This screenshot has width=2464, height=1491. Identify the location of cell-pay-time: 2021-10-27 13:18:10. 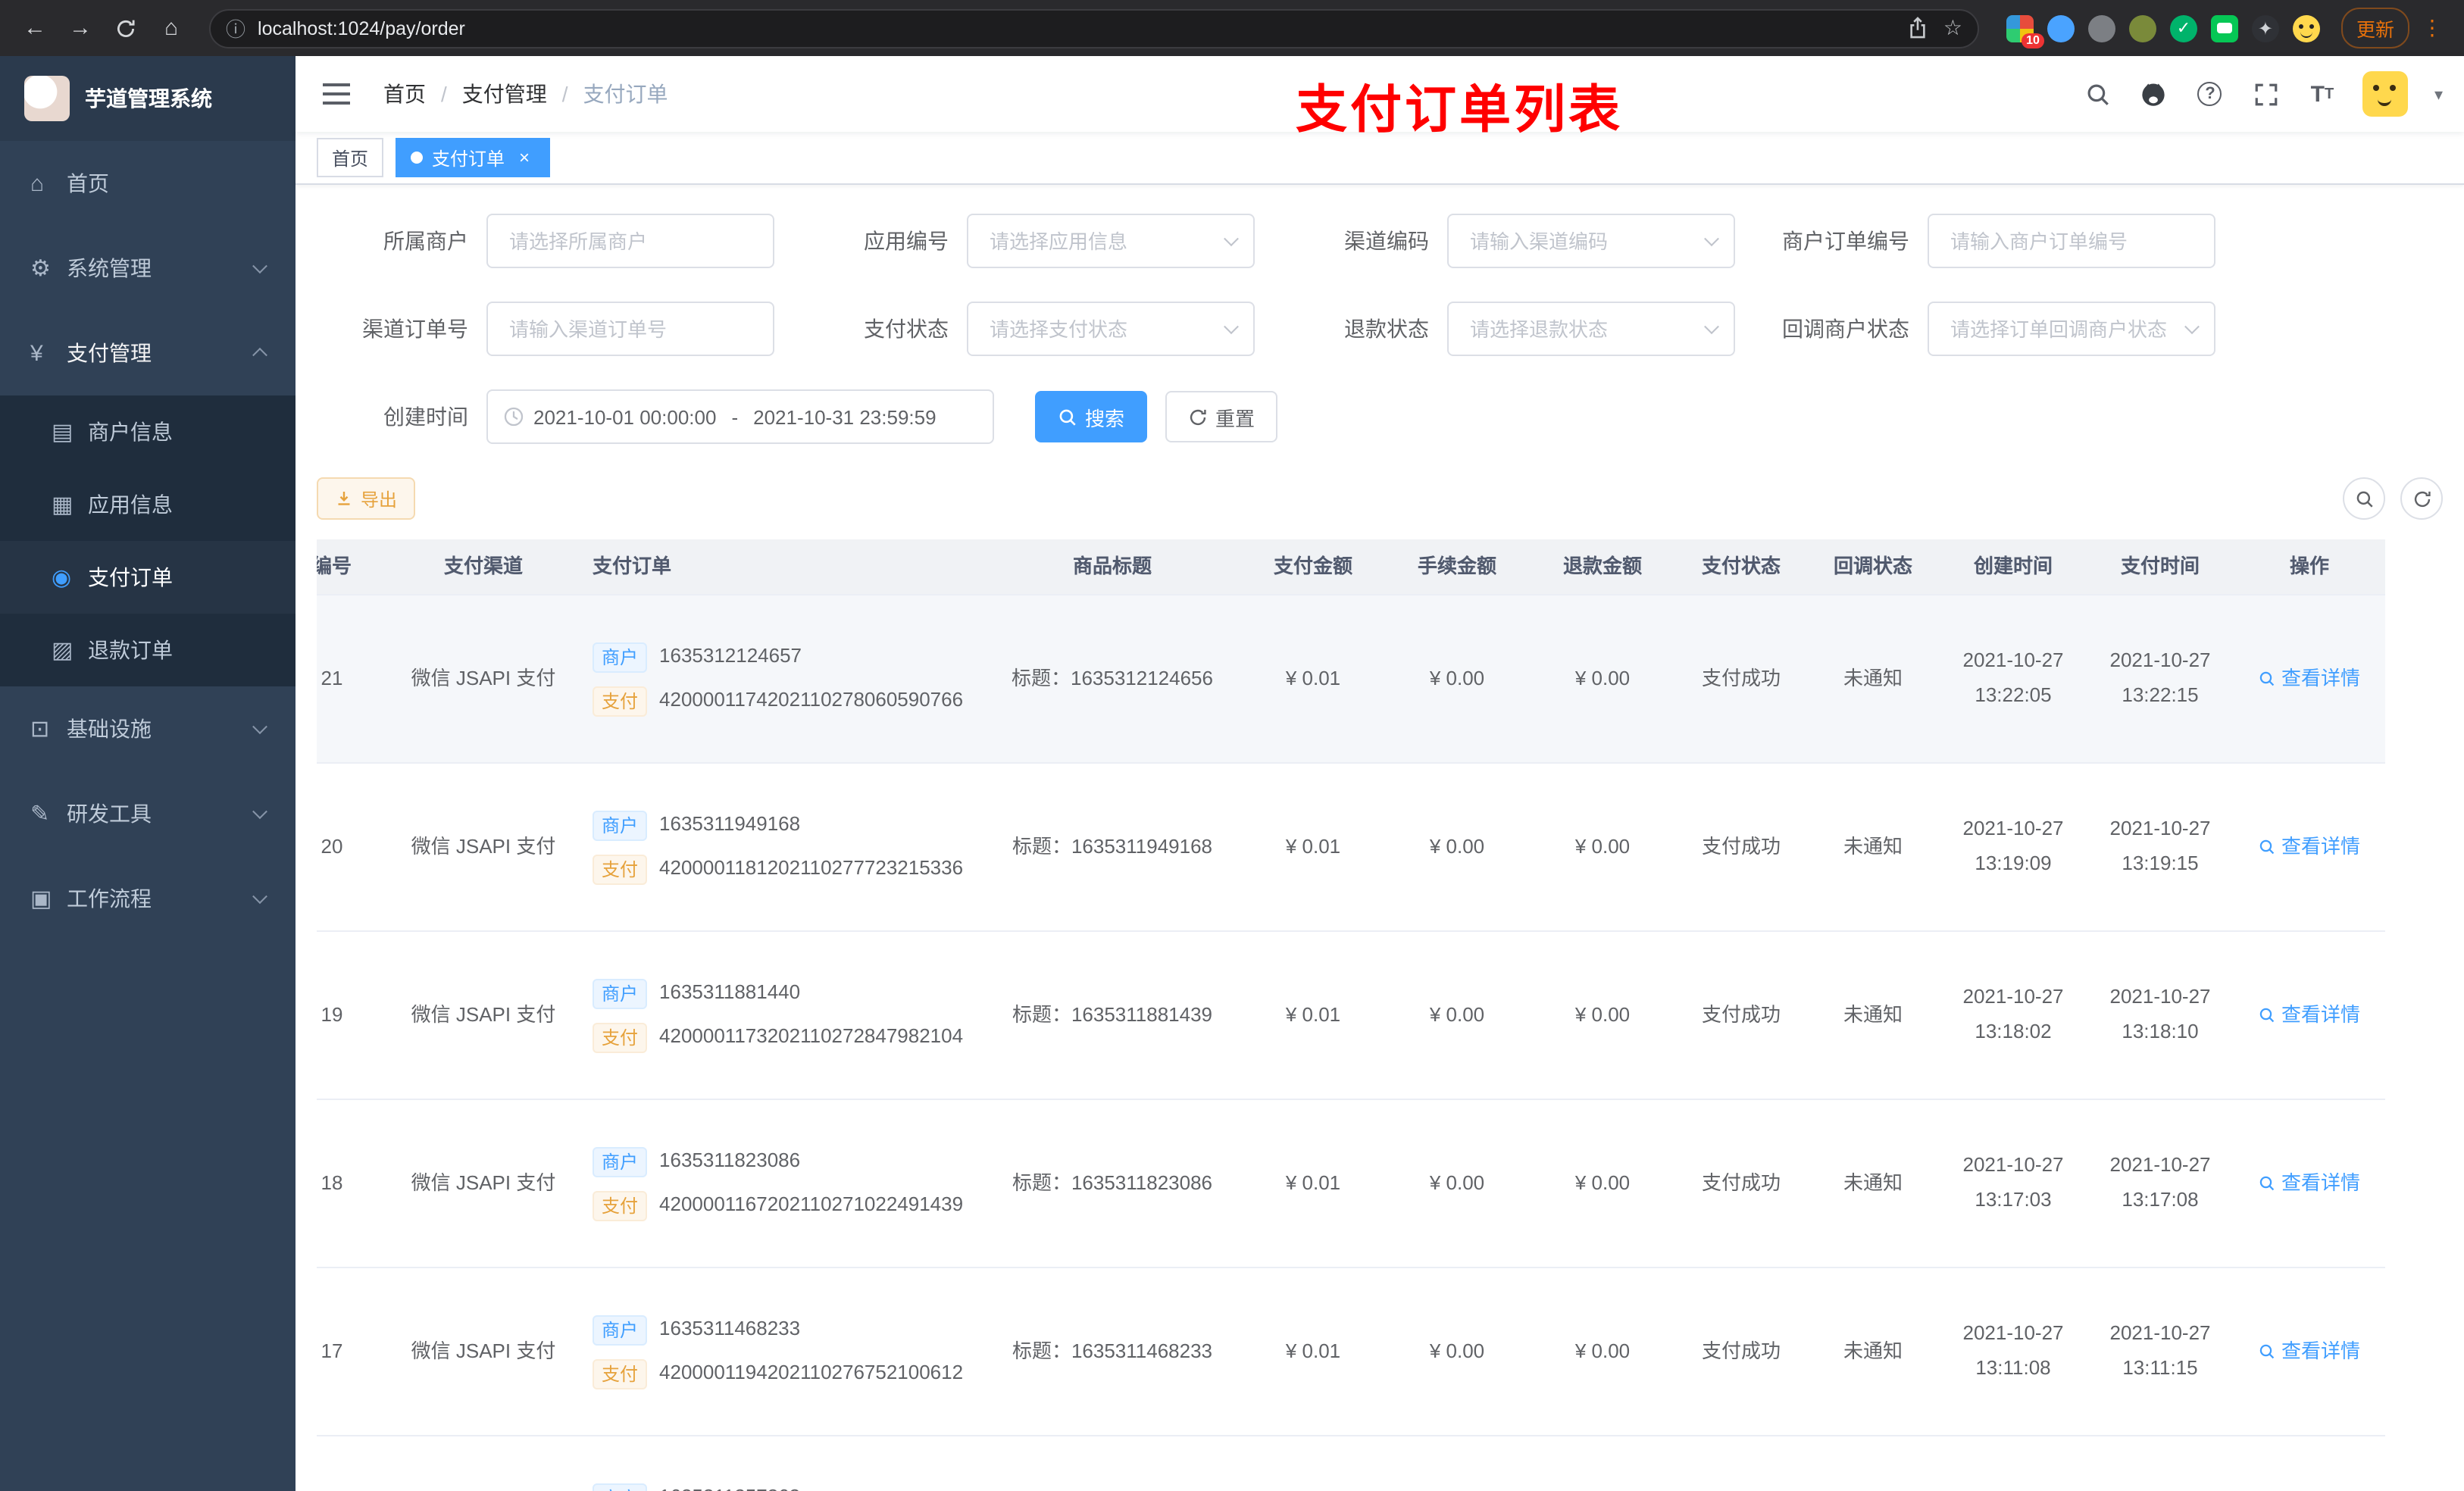
(2160, 1013).